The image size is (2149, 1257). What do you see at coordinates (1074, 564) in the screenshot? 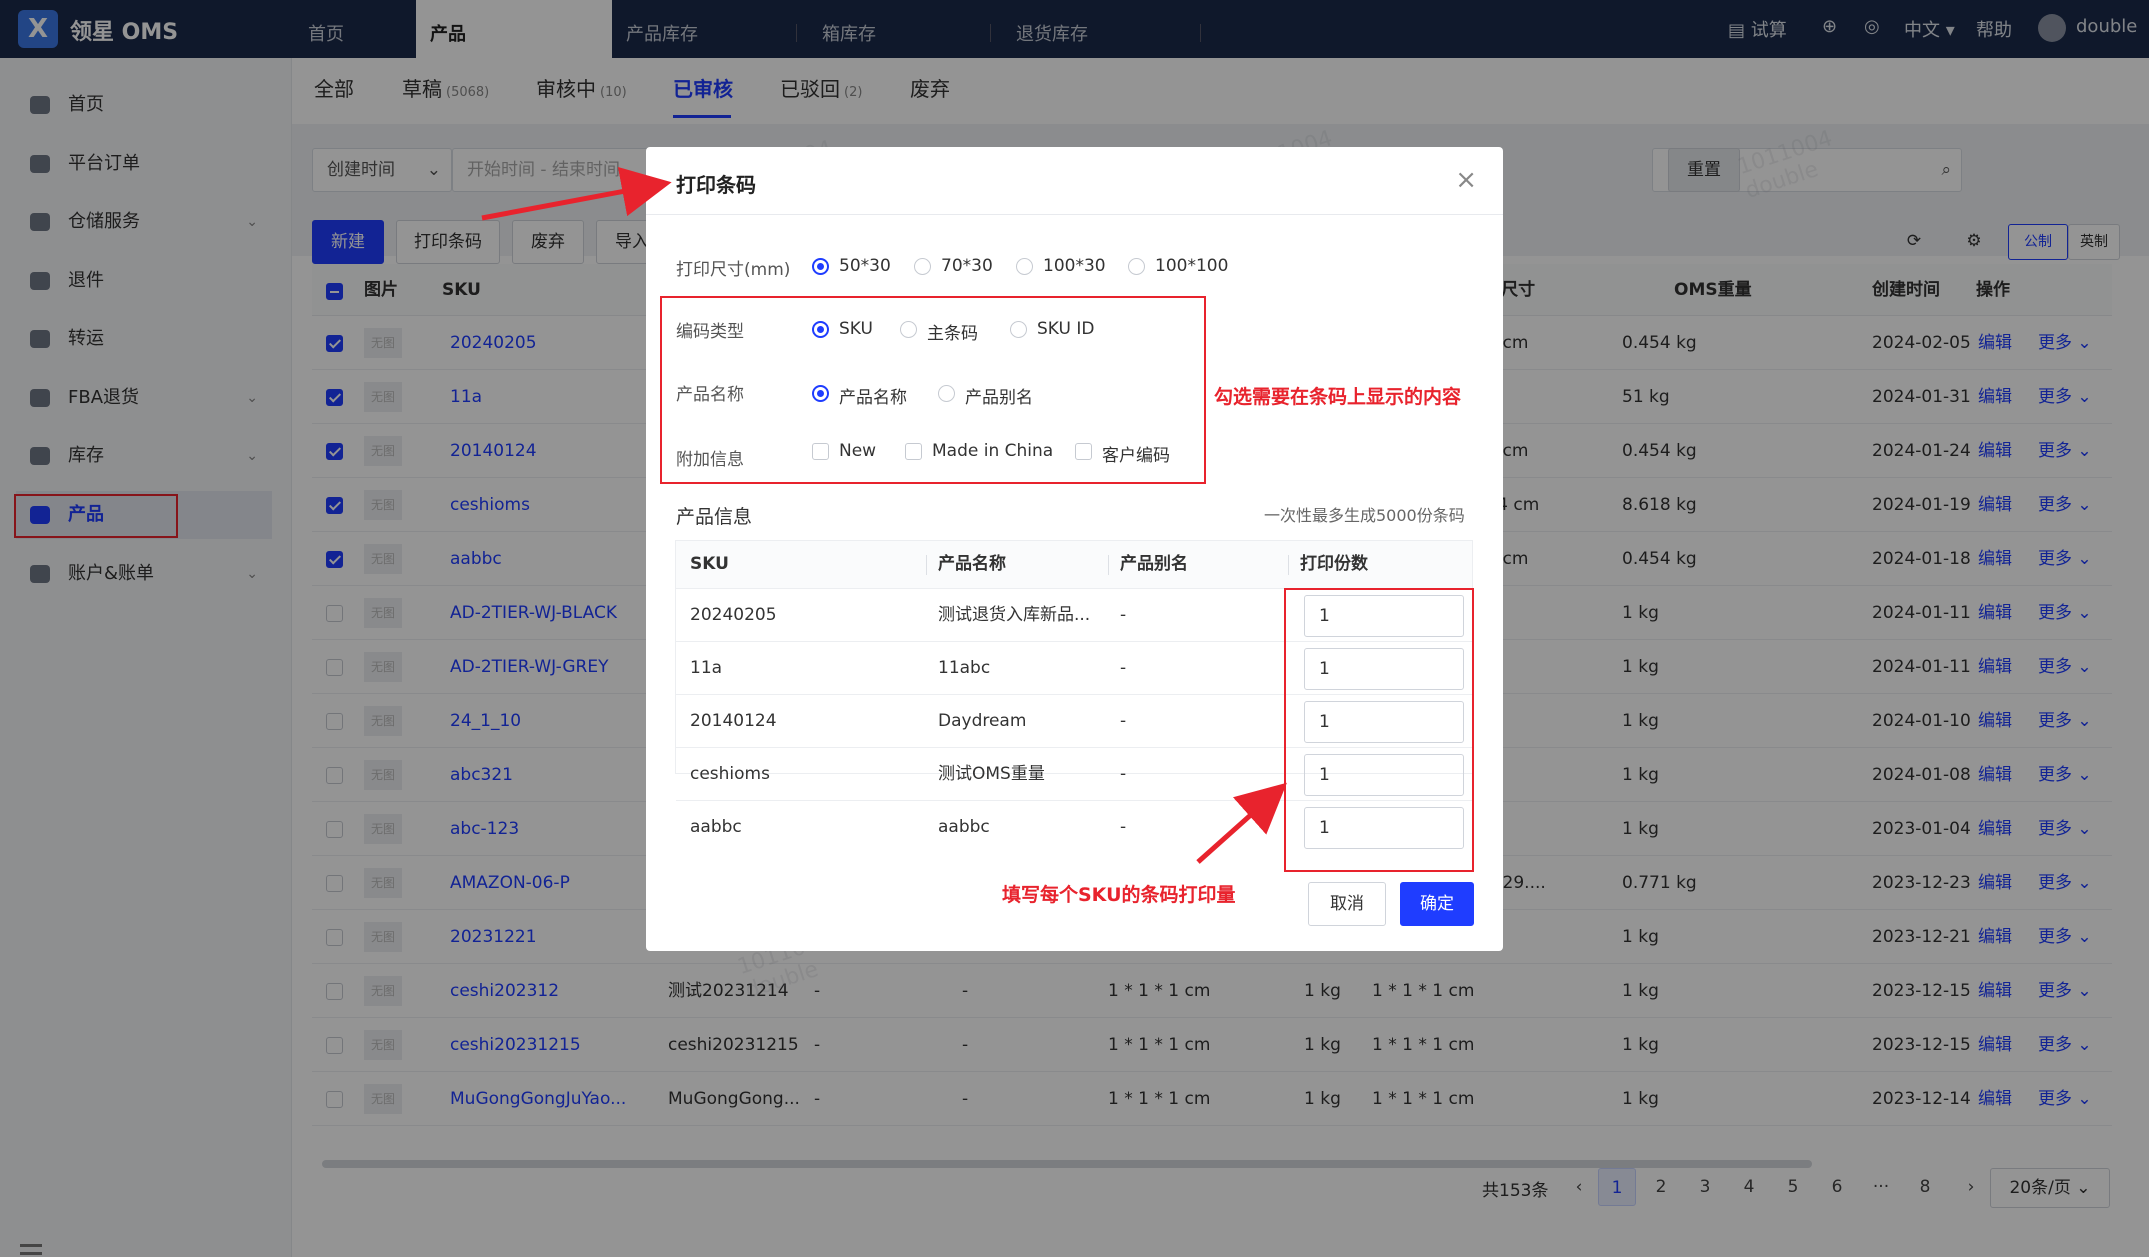
I see `product-info-header: SKU 产品名称 产品别名 打印份数` at bounding box center [1074, 564].